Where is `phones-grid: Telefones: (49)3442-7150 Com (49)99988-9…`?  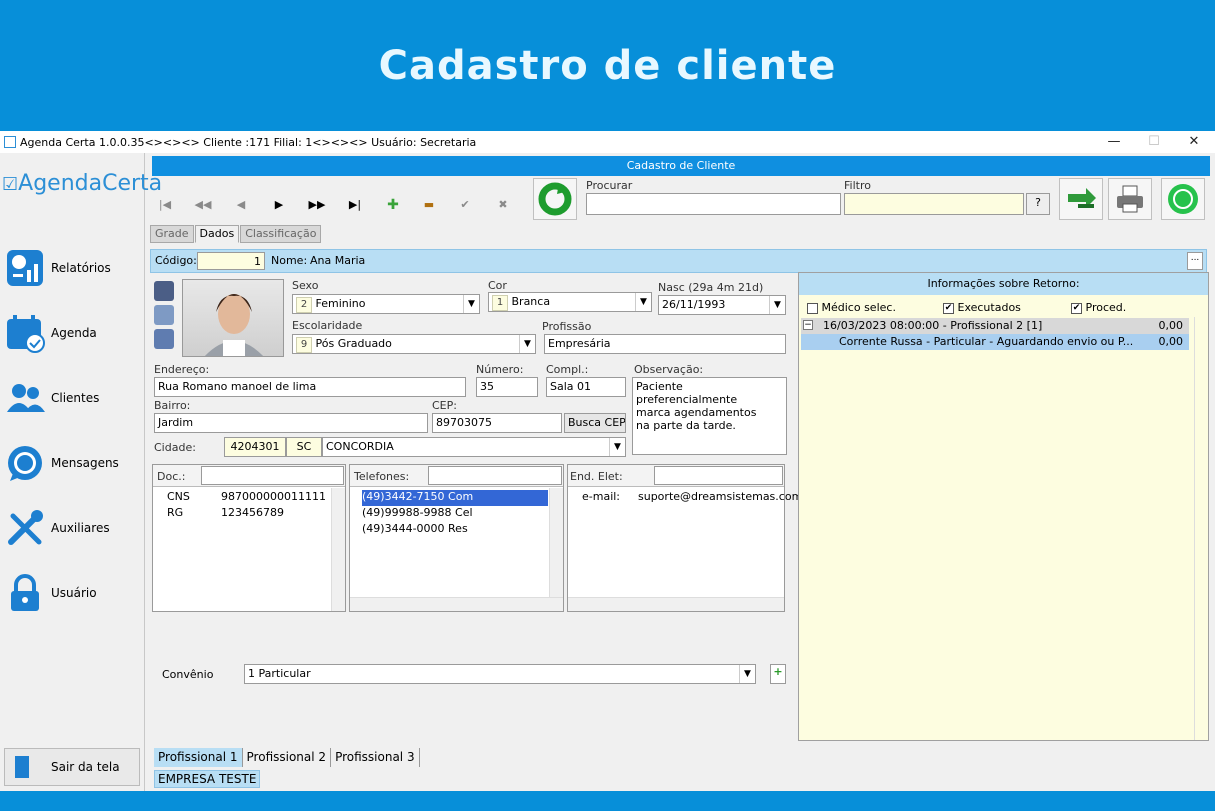 phones-grid: Telefones: (49)3442-7150 Com (49)99988-9… is located at coordinates (456, 538).